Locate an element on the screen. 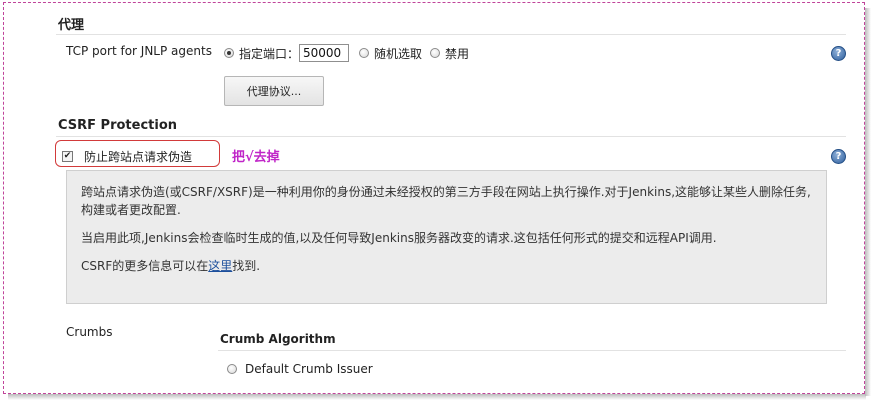 This screenshot has width=874, height=405. help-icon-jnlp: ? is located at coordinates (838, 53).